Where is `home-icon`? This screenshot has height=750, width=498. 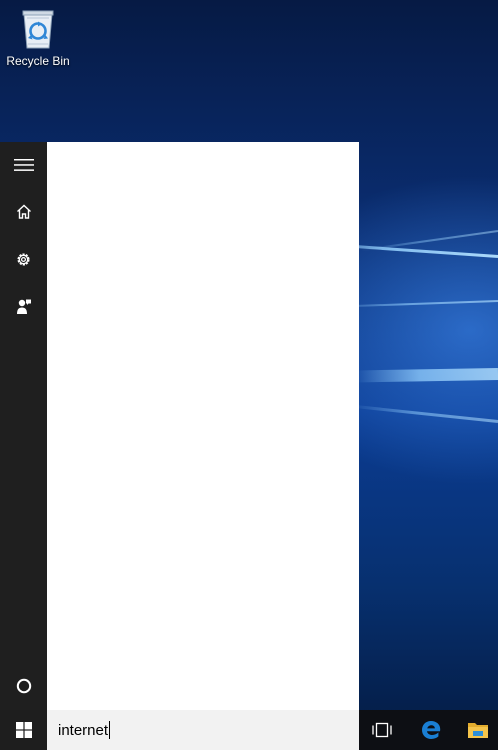 home-icon is located at coordinates (23, 211).